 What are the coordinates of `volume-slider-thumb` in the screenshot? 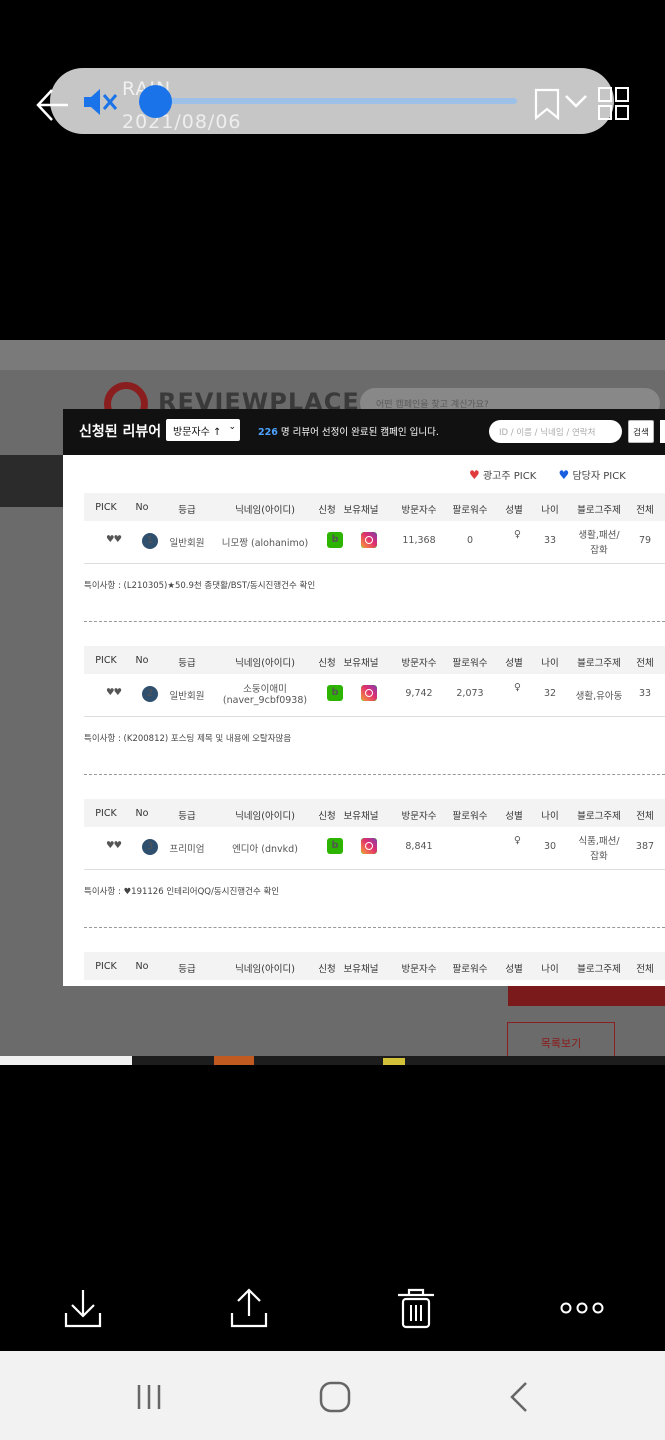 It's located at (155, 101).